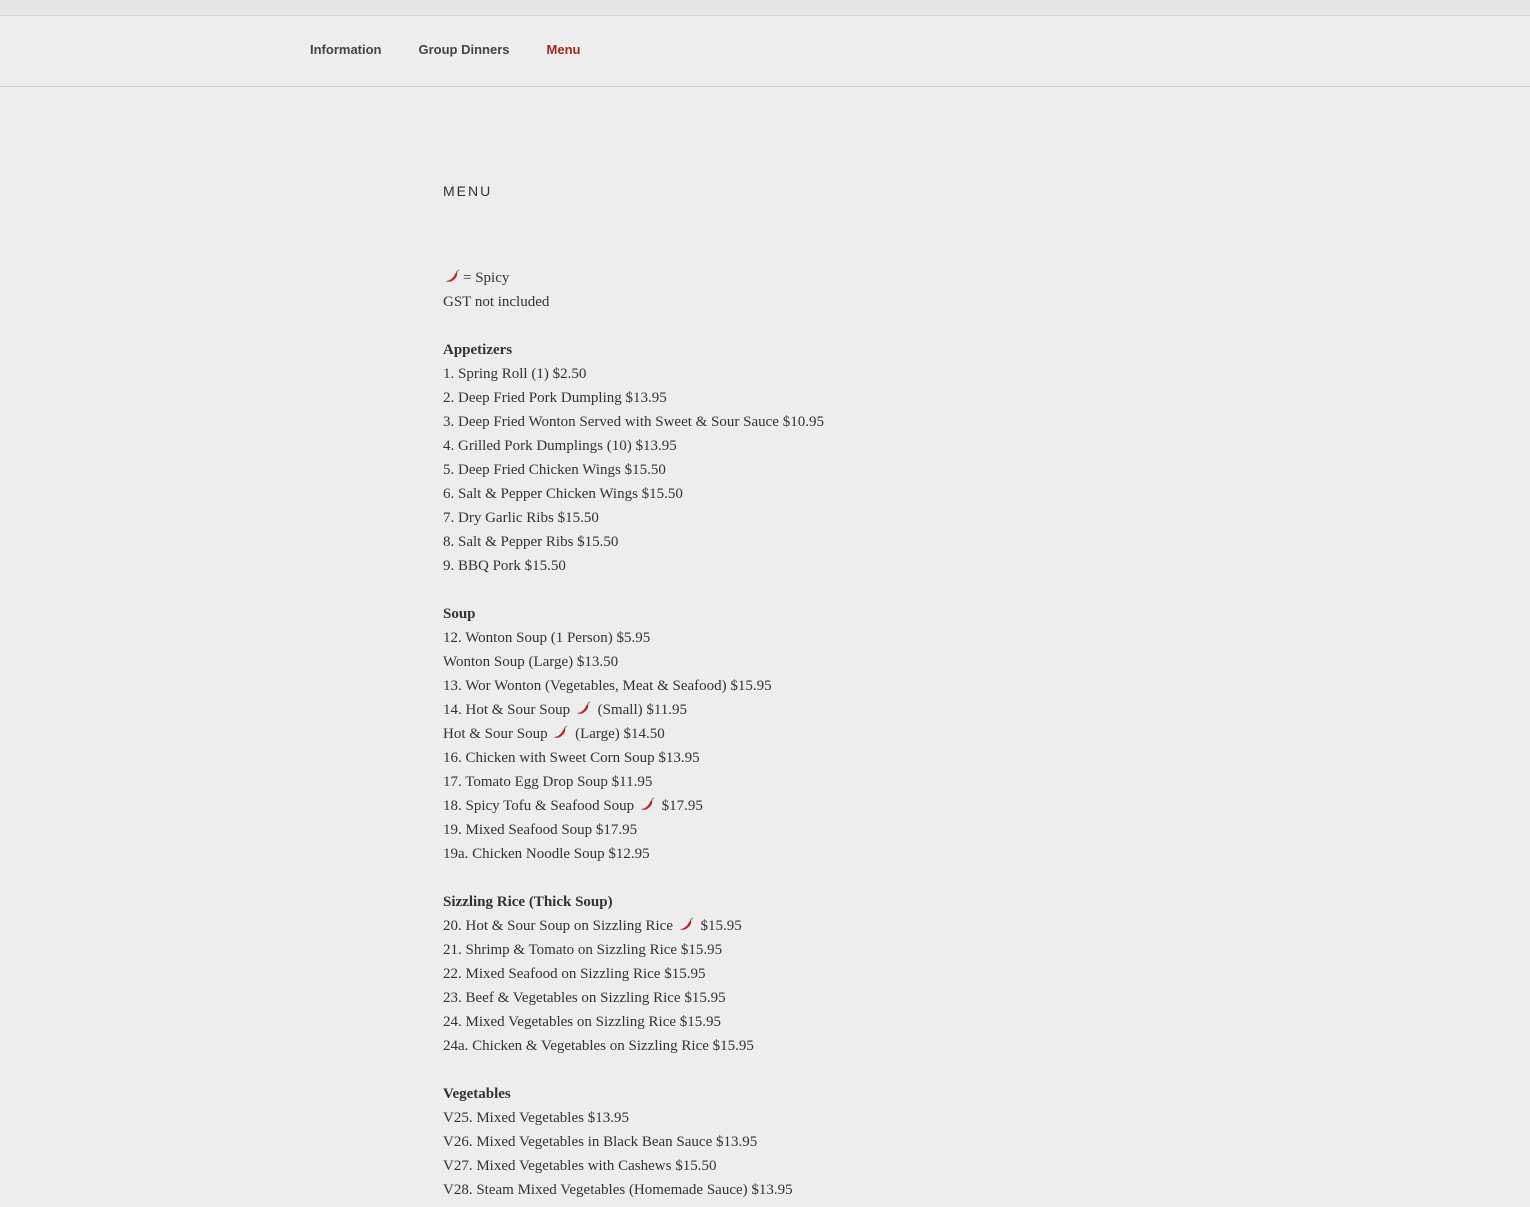 The width and height of the screenshot is (1530, 1207). Describe the element at coordinates (793, 662) in the screenshot. I see `menu-item: Wonton Soup (Large) $13.50` at that location.